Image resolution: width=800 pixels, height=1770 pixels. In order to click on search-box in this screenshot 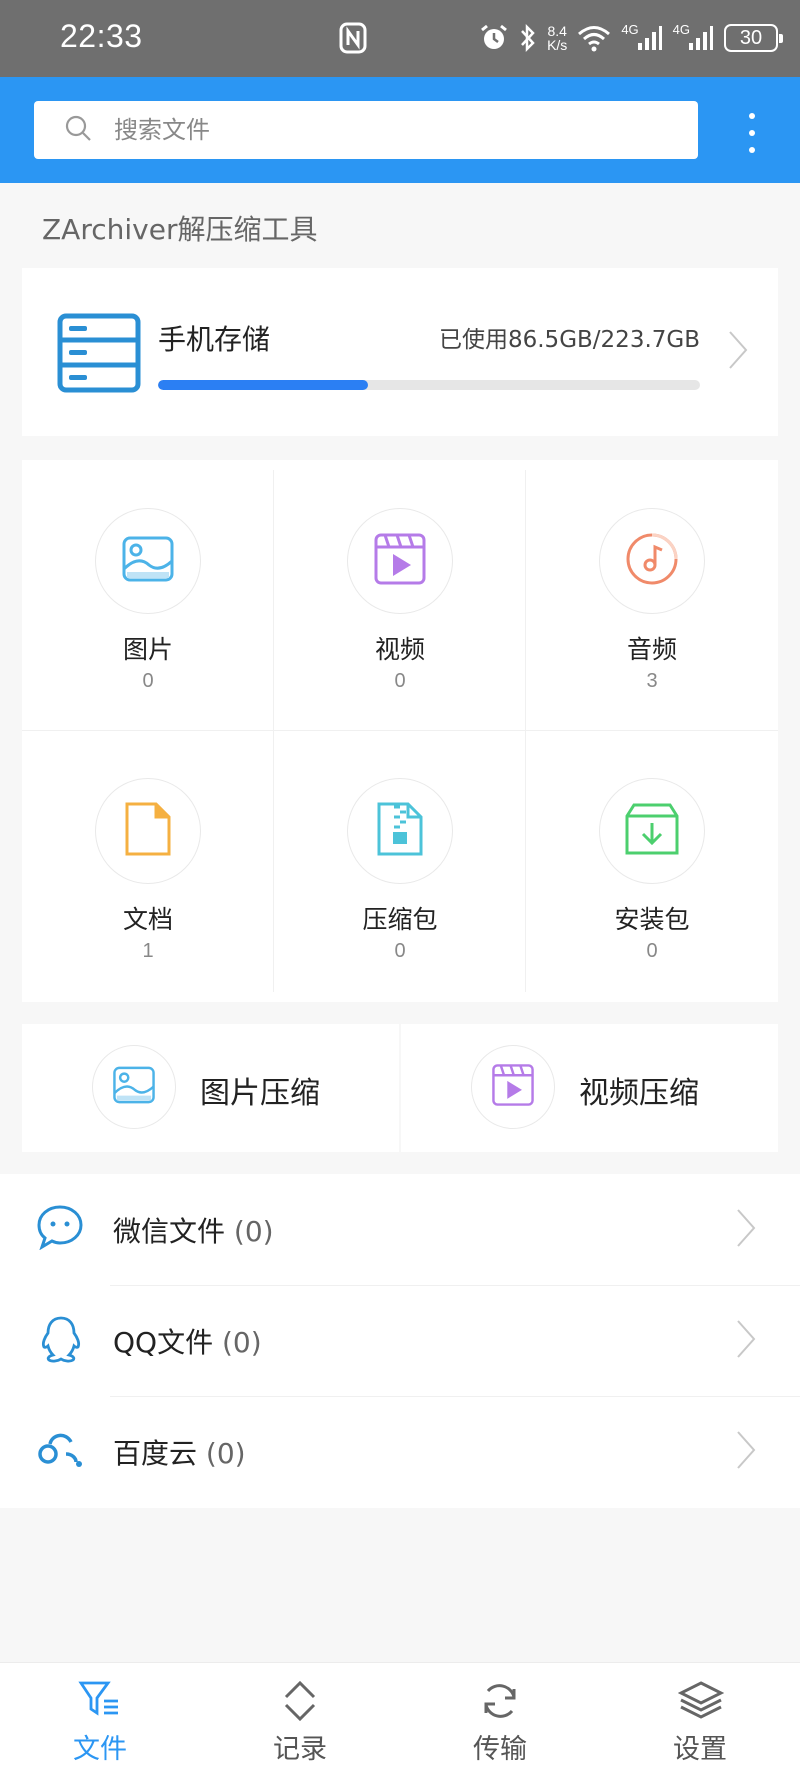, I will do `click(366, 130)`.